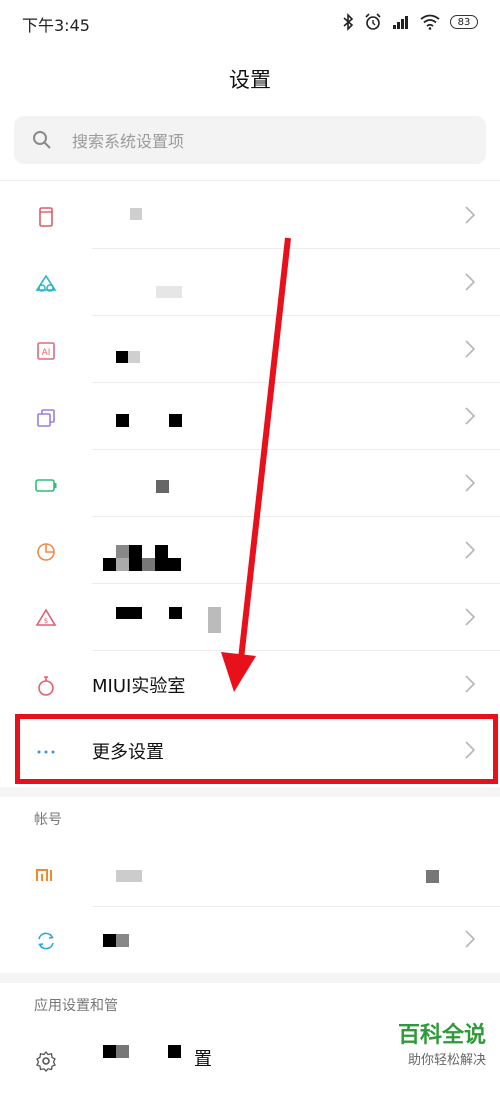 Image resolution: width=500 pixels, height=1093 pixels. I want to click on watermark: 百科全说 助你轻松解决, so click(442, 1042).